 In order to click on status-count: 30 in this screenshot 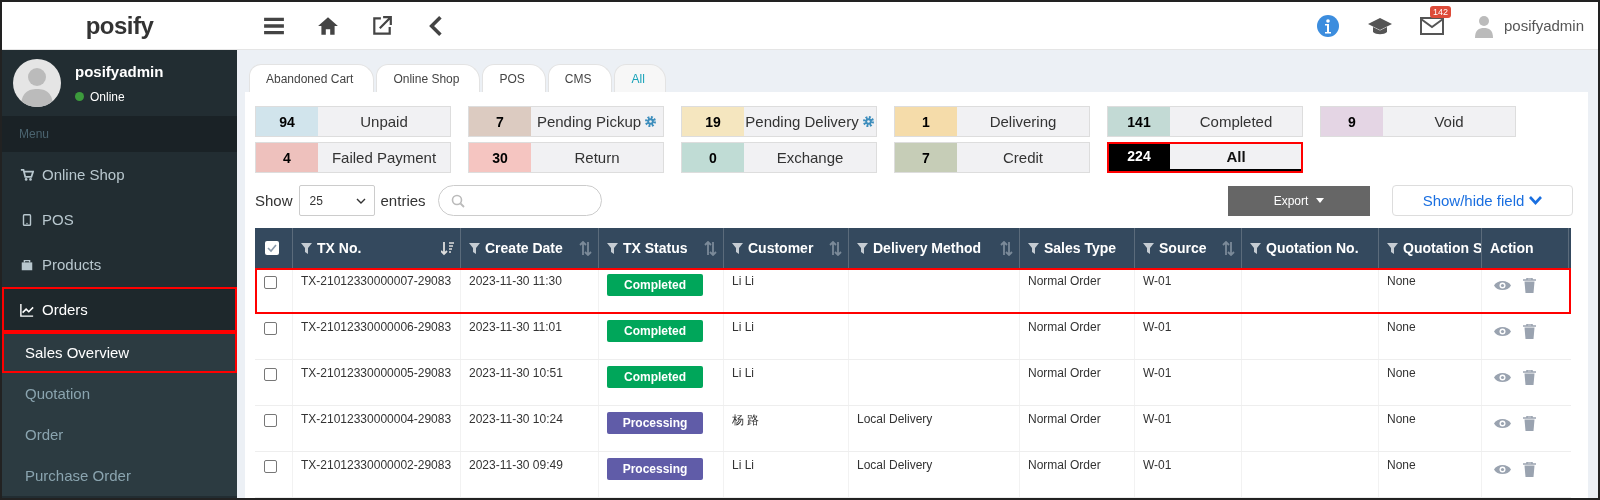, I will do `click(500, 157)`.